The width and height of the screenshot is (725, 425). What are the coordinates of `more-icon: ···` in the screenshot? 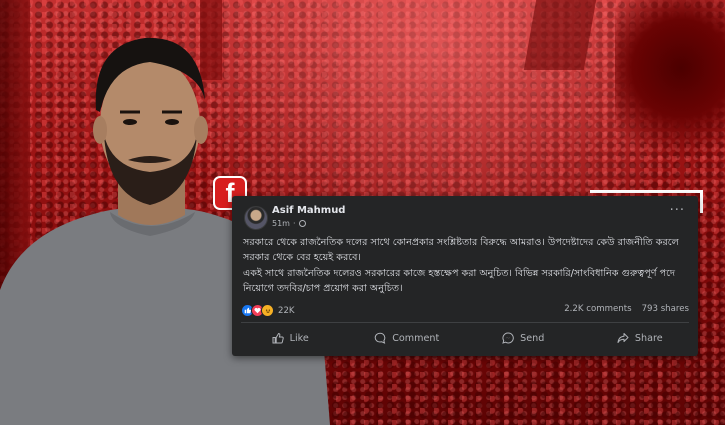 It's located at (677, 210).